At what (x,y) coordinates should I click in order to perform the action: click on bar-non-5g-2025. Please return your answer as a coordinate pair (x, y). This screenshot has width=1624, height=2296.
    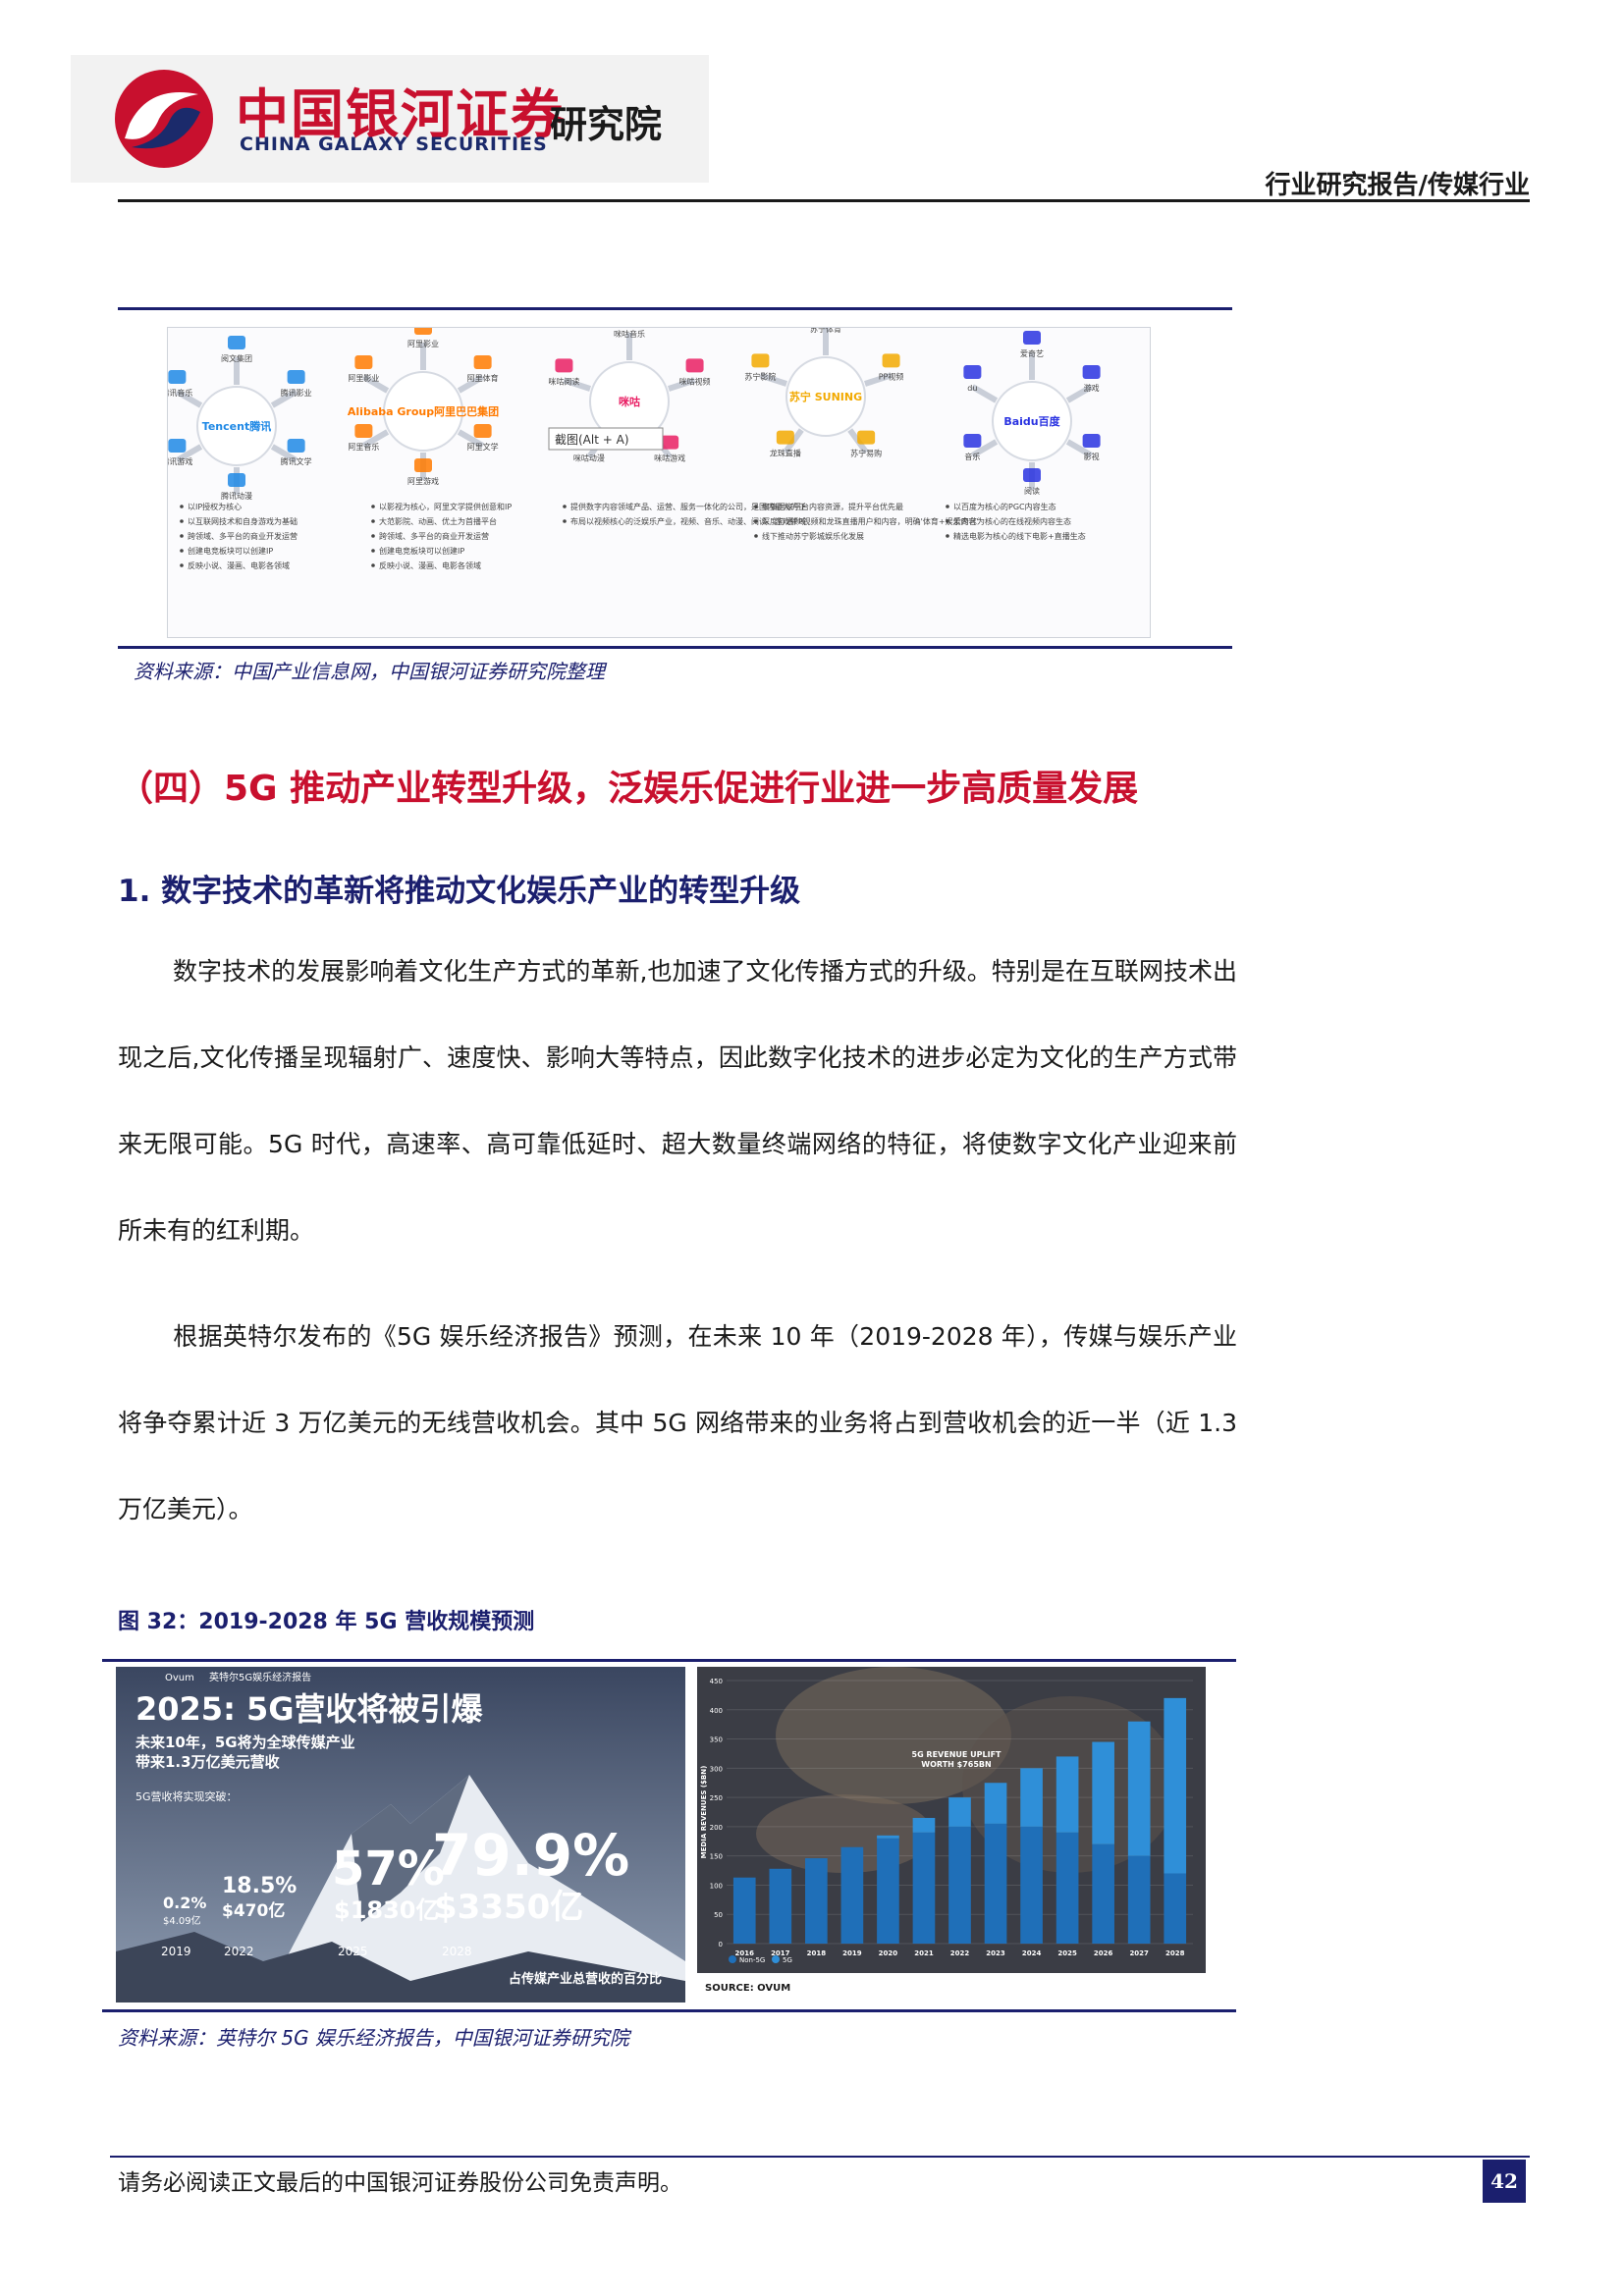
    Looking at the image, I should click on (1067, 1888).